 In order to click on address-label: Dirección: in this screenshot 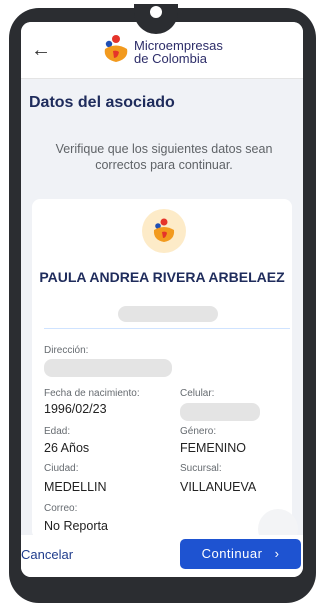, I will do `click(66, 350)`.